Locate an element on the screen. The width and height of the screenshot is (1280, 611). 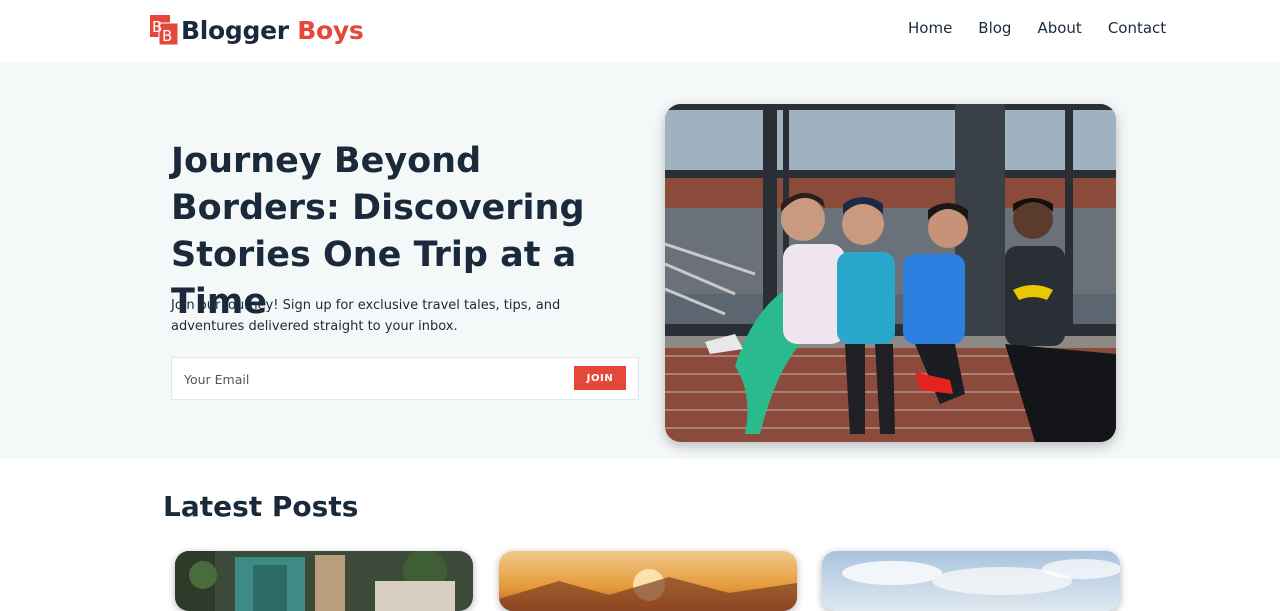
nav-contact: Contact is located at coordinates (1137, 28).